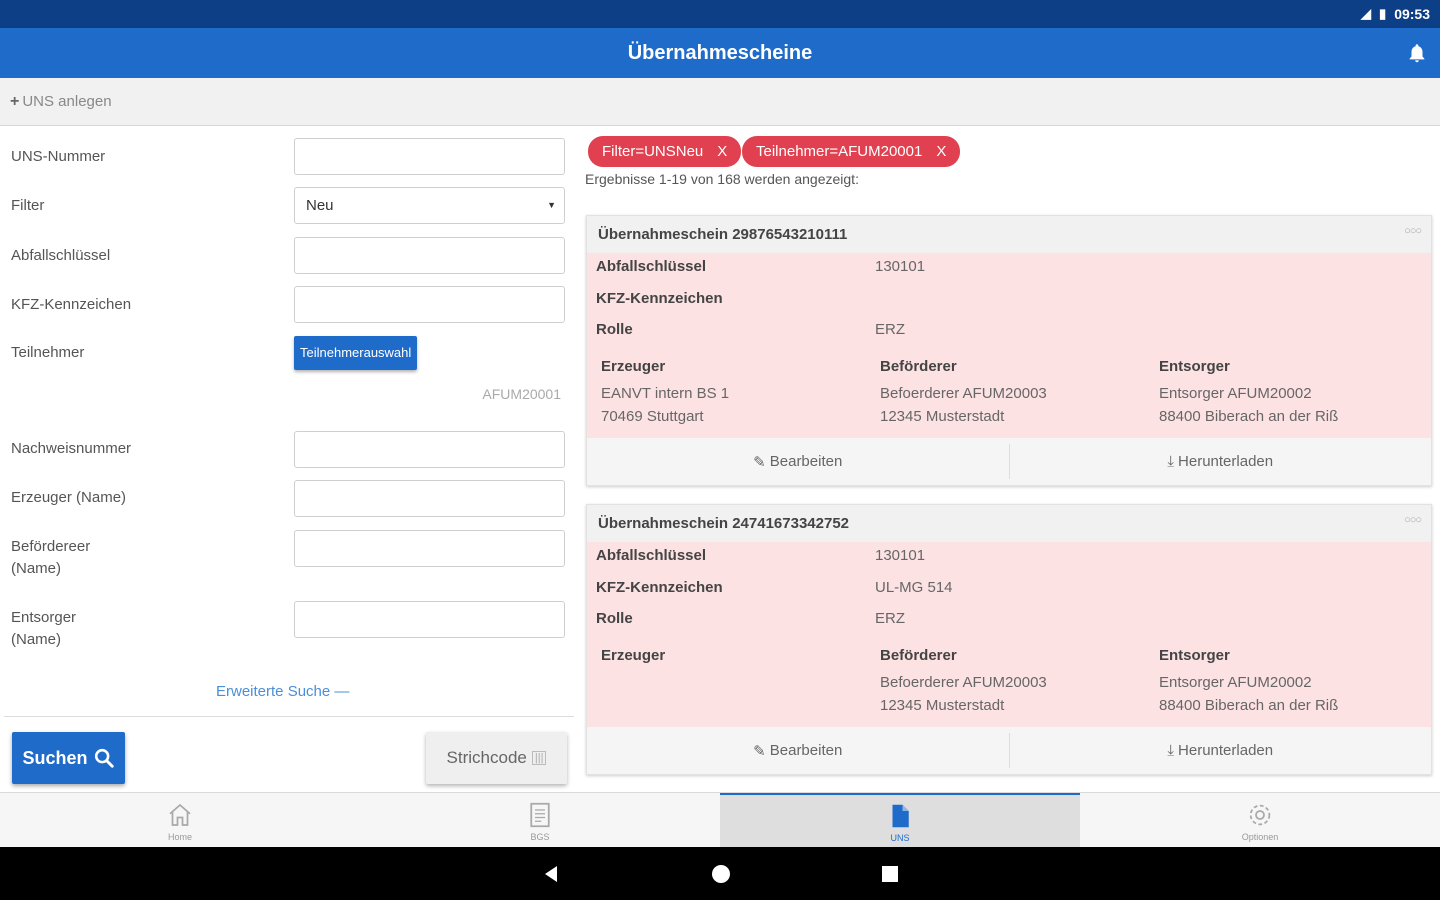 This screenshot has width=1440, height=900. I want to click on search-button: Suchen, so click(68, 758).